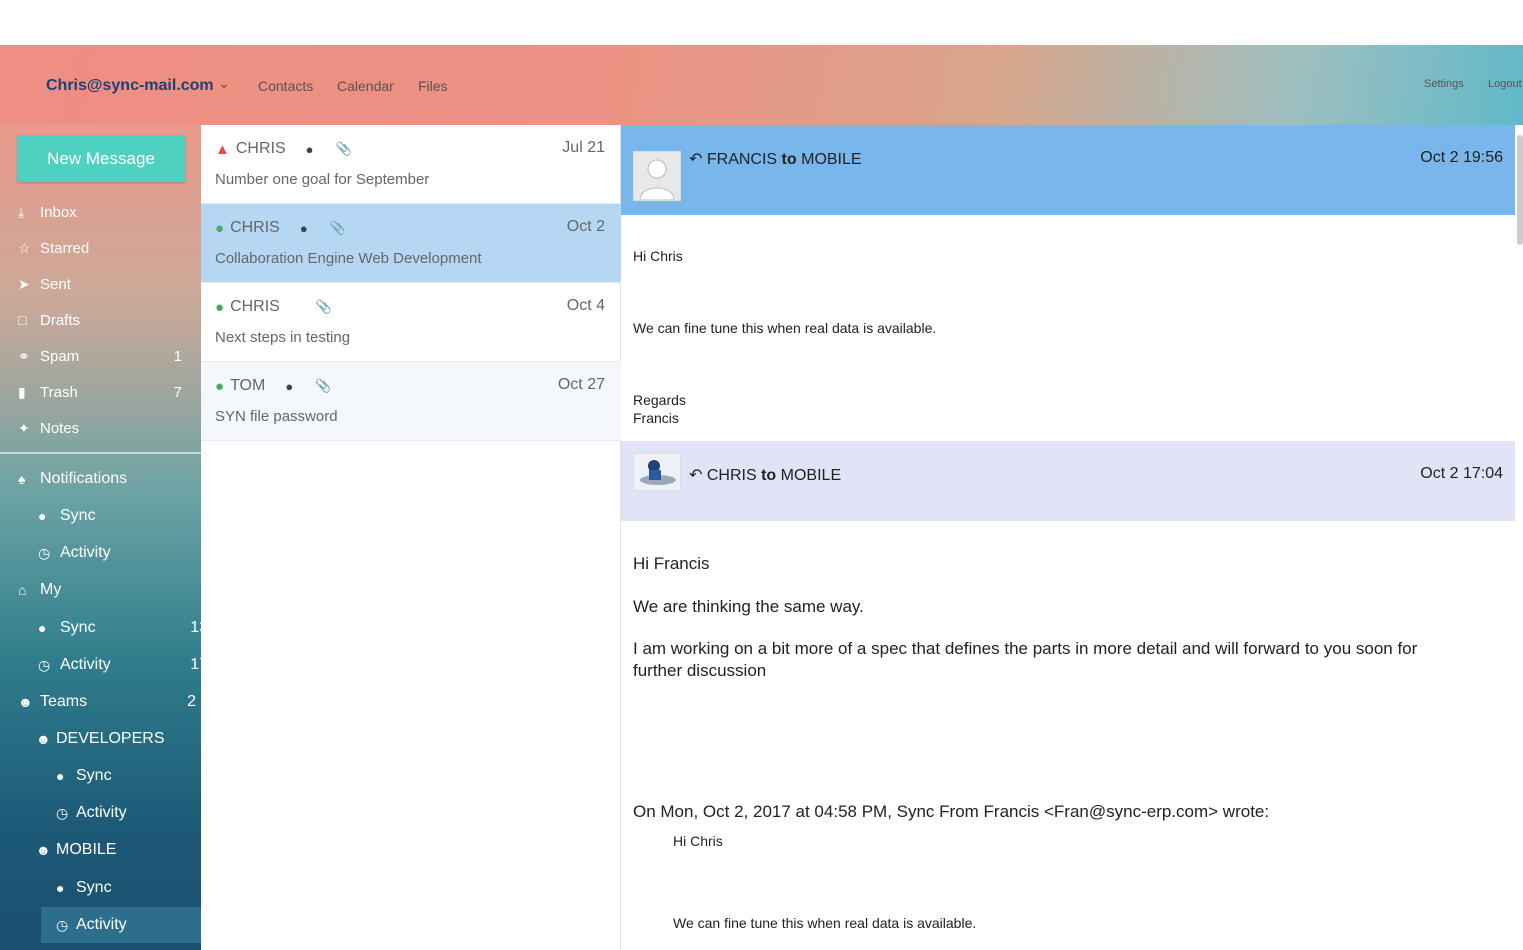 The width and height of the screenshot is (1523, 950). What do you see at coordinates (101, 158) in the screenshot?
I see `new-message-button: New Message` at bounding box center [101, 158].